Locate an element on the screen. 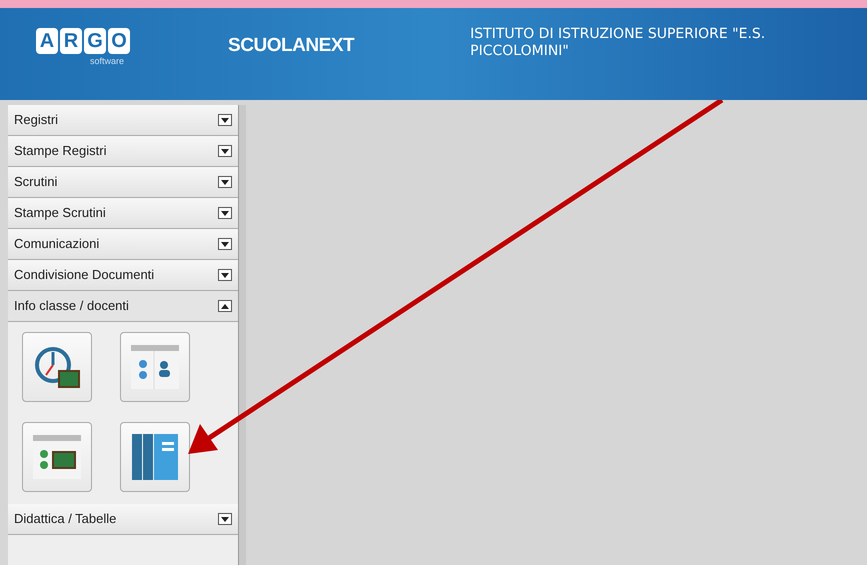 The image size is (867, 565). accordion-header: Info classe / docenti is located at coordinates (123, 306).